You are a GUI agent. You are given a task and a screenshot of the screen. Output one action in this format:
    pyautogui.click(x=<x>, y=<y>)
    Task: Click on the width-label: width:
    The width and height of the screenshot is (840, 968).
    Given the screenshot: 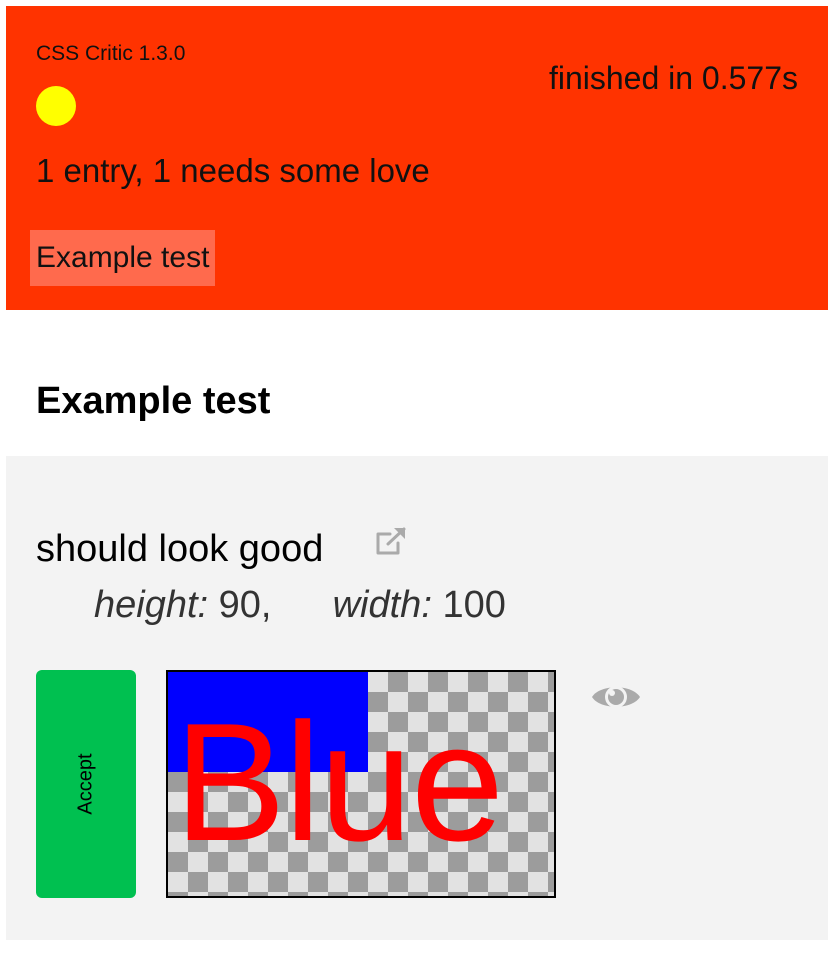 What is the action you would take?
    pyautogui.click(x=382, y=605)
    